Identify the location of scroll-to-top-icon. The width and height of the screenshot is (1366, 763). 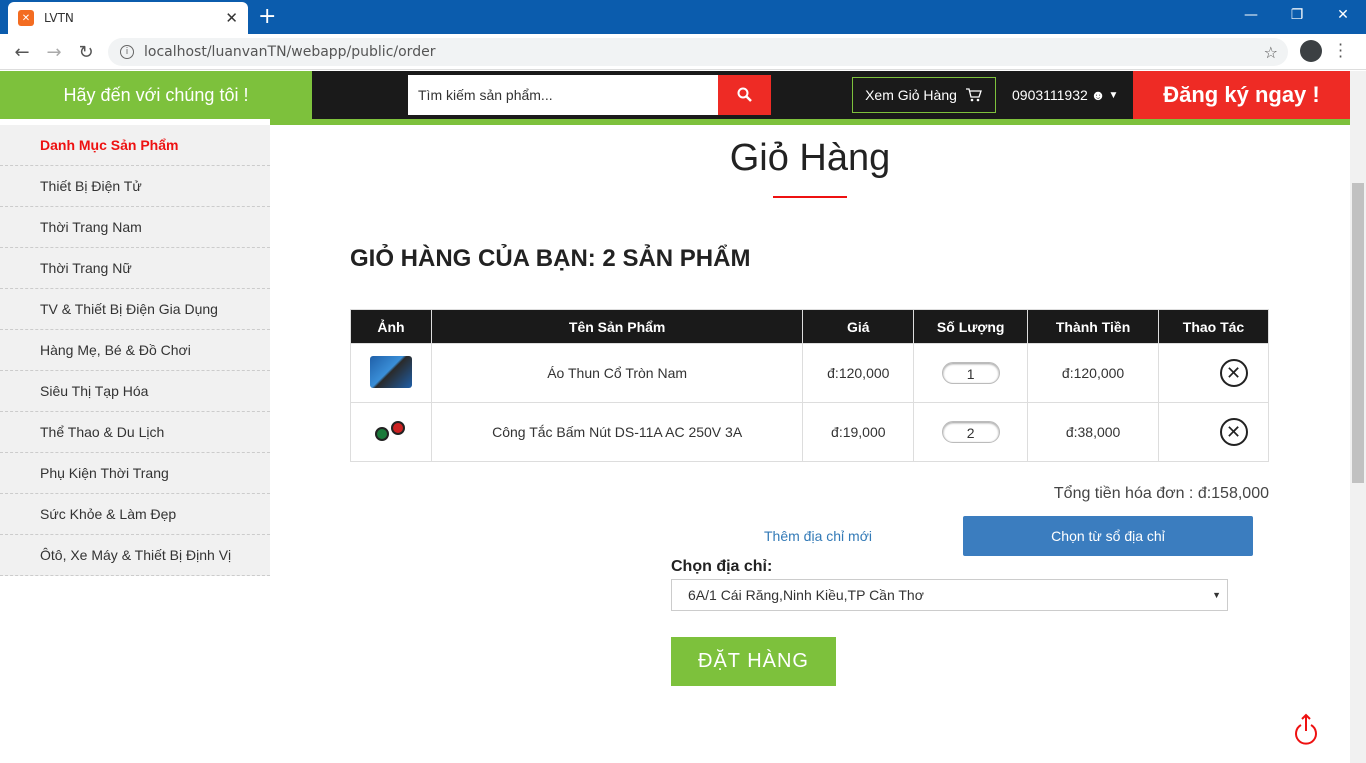
(1306, 729).